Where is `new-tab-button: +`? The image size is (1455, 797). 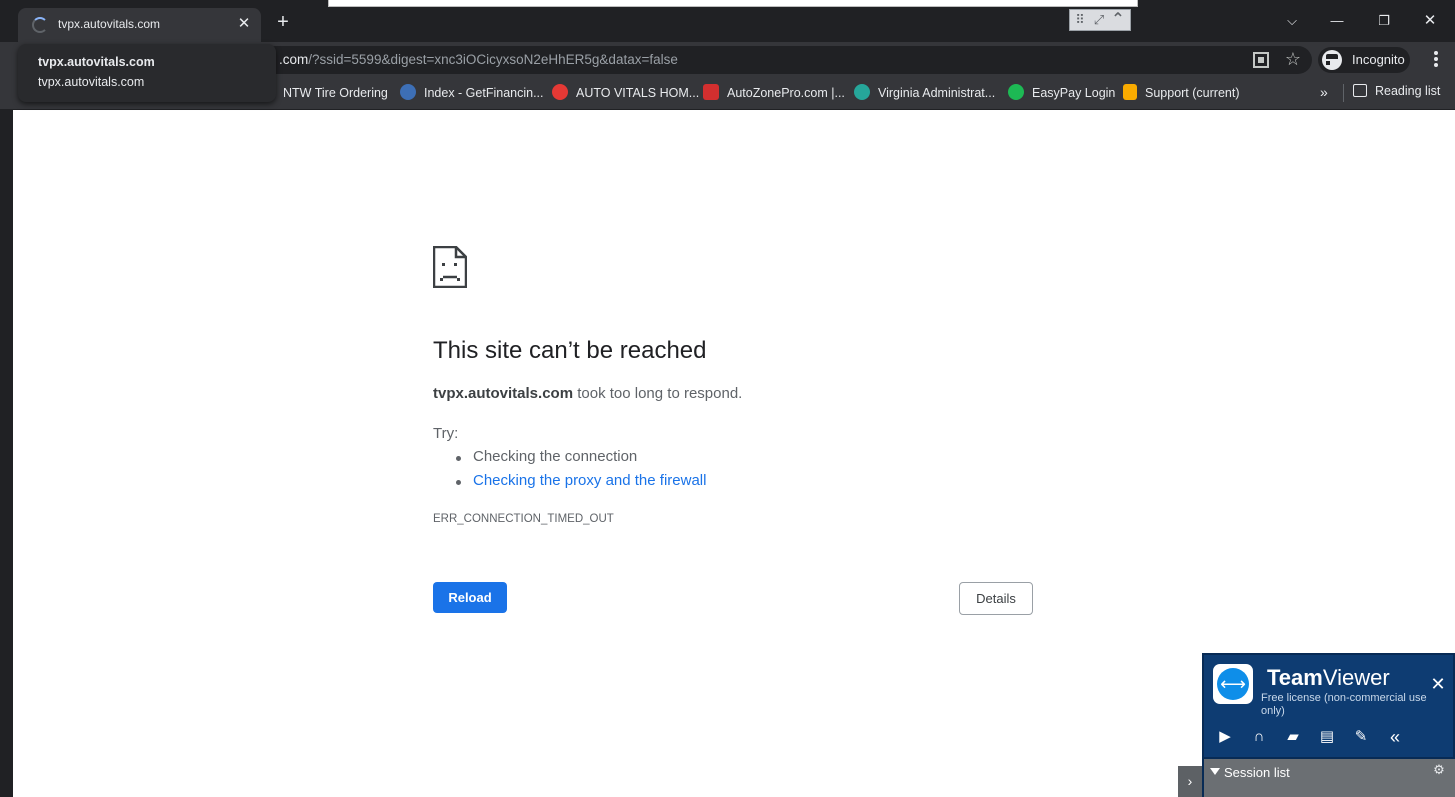 new-tab-button: + is located at coordinates (283, 22).